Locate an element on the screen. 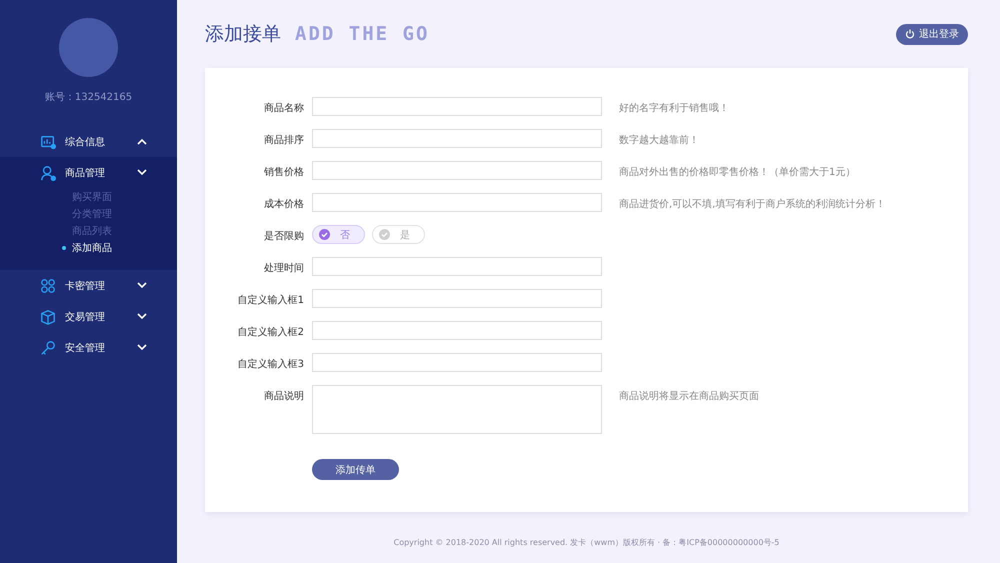 This screenshot has height=563, width=1000. grid-icon is located at coordinates (48, 286).